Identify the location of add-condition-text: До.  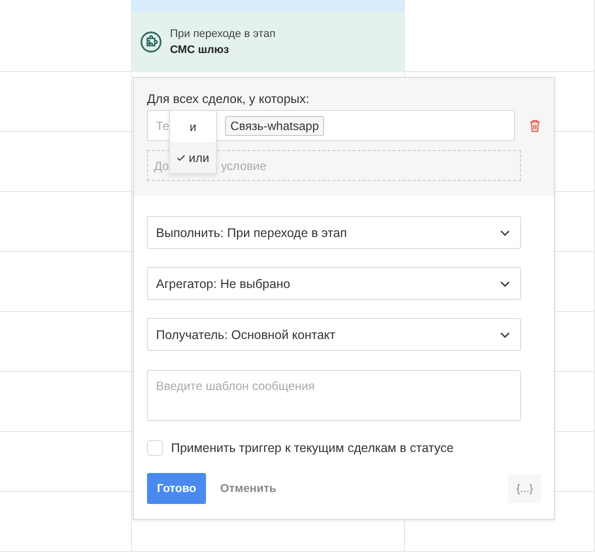
(161, 165).